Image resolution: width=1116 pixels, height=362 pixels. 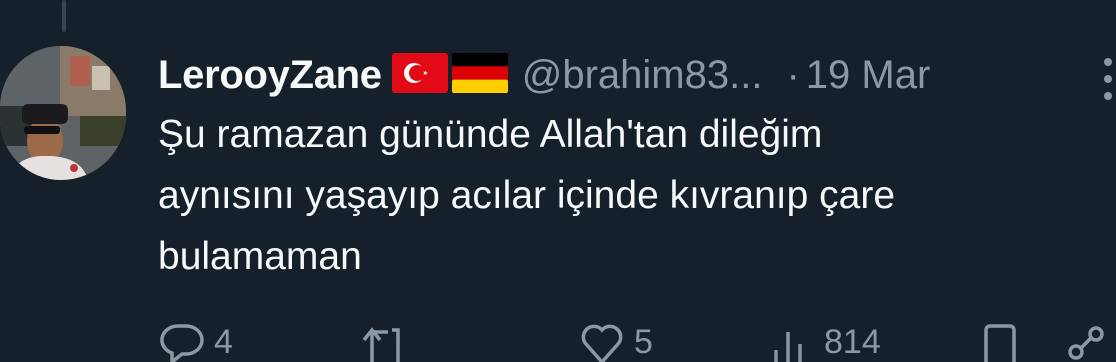 I want to click on bookmark-icon, so click(x=1000, y=343).